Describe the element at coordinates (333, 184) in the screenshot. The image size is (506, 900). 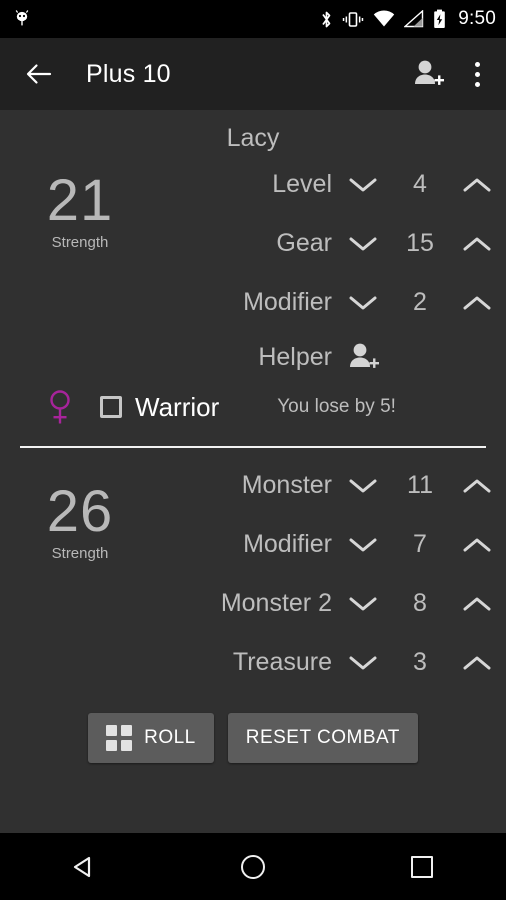
I see `stat-row-level: Level 4` at that location.